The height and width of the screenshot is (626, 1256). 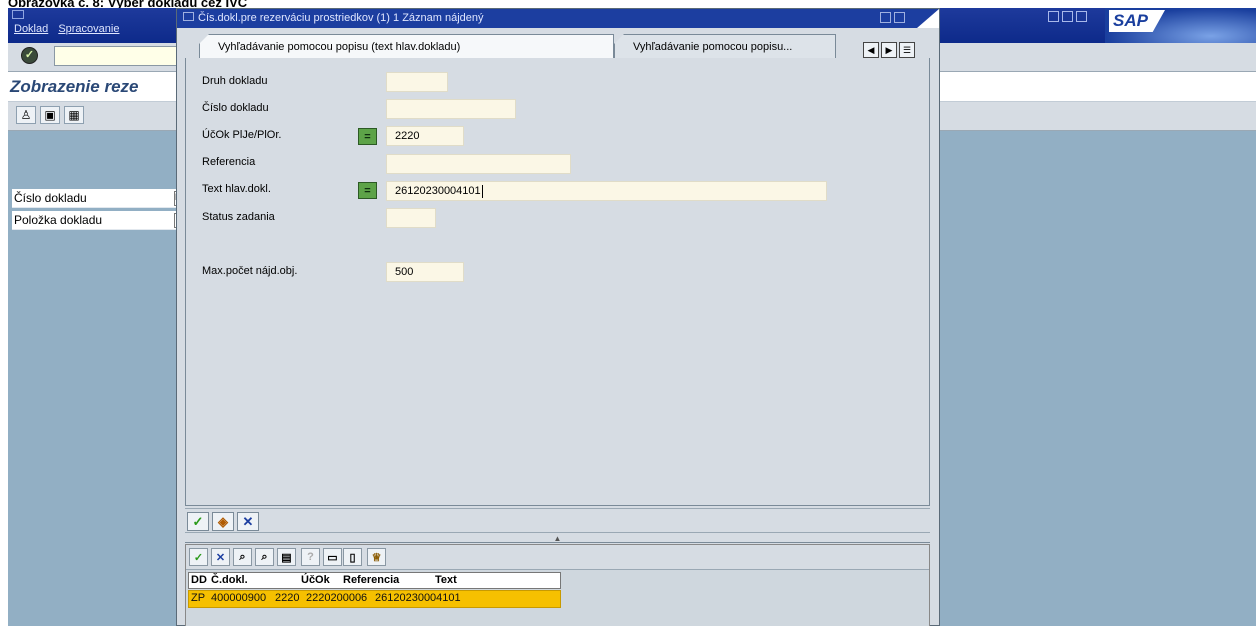 What do you see at coordinates (199, 580) in the screenshot?
I see `column-header-dd: DD` at bounding box center [199, 580].